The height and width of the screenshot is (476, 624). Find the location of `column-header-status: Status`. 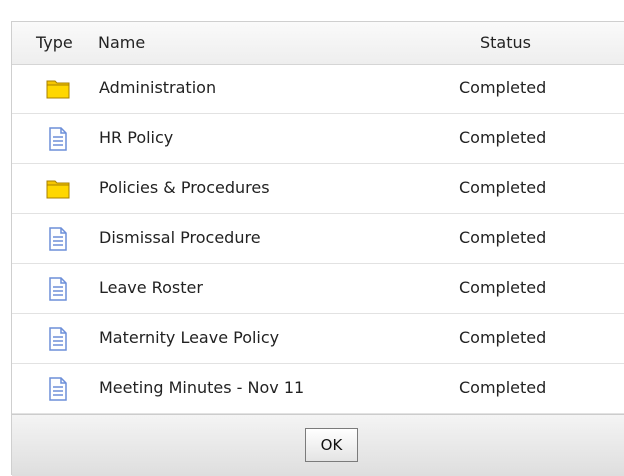

column-header-status: Status is located at coordinates (505, 43).